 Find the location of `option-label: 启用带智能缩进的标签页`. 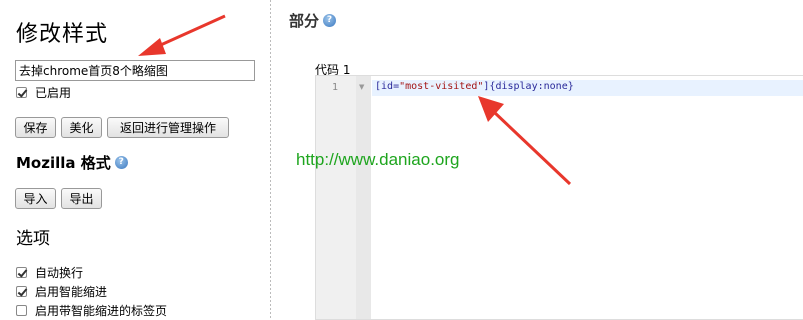

option-label: 启用带智能缩进的标签页 is located at coordinates (101, 311).